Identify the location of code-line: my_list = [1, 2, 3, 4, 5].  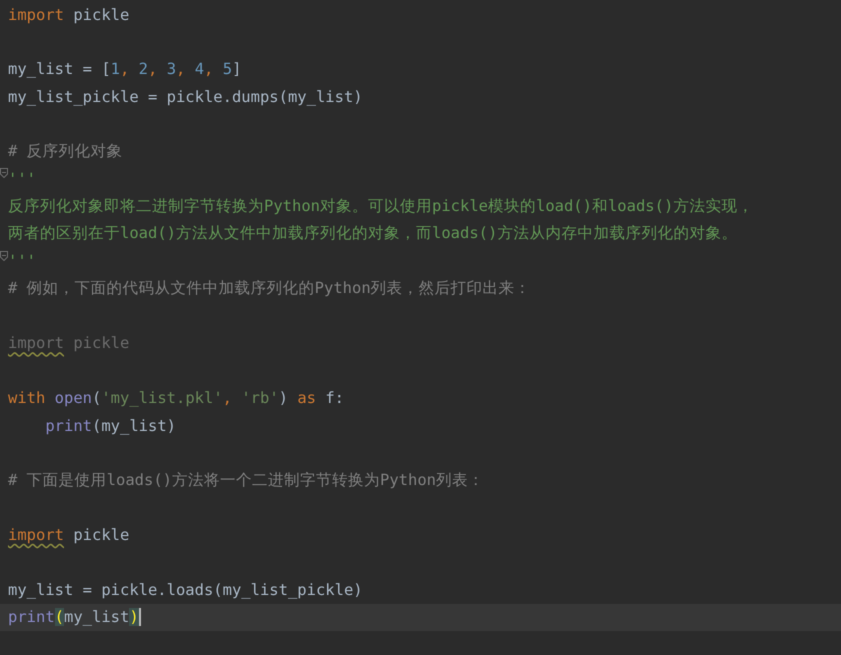
(125, 69).